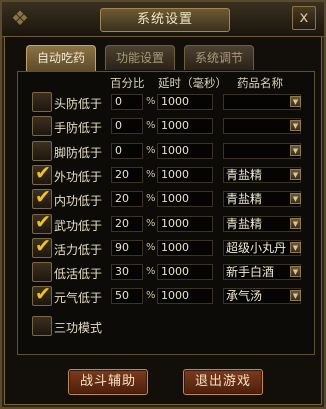  I want to click on sangong-mode-row: 三功模式, so click(172, 327).